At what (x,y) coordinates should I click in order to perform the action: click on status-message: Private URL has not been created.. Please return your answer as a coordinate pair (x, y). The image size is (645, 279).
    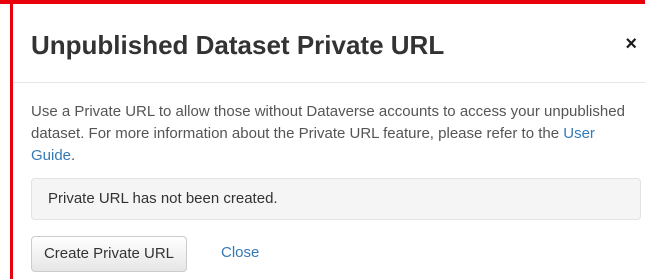
    Looking at the image, I should click on (163, 198).